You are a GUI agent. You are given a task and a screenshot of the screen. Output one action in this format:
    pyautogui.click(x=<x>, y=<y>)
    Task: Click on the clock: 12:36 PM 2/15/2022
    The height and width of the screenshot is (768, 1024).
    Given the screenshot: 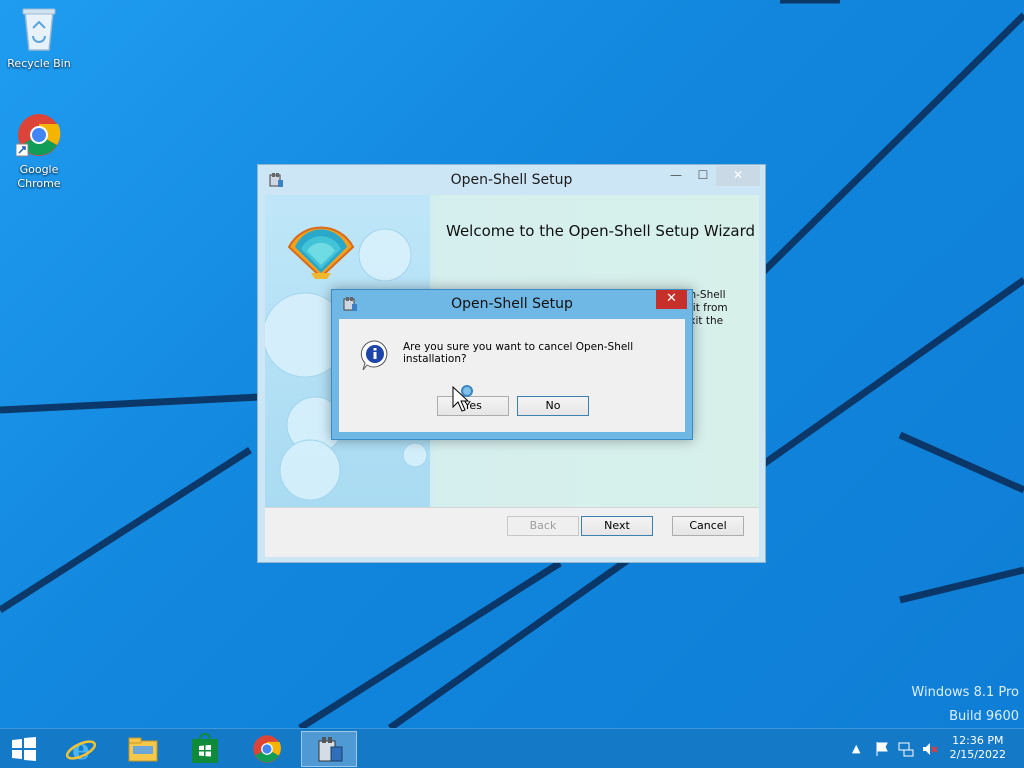 What is the action you would take?
    pyautogui.click(x=978, y=748)
    